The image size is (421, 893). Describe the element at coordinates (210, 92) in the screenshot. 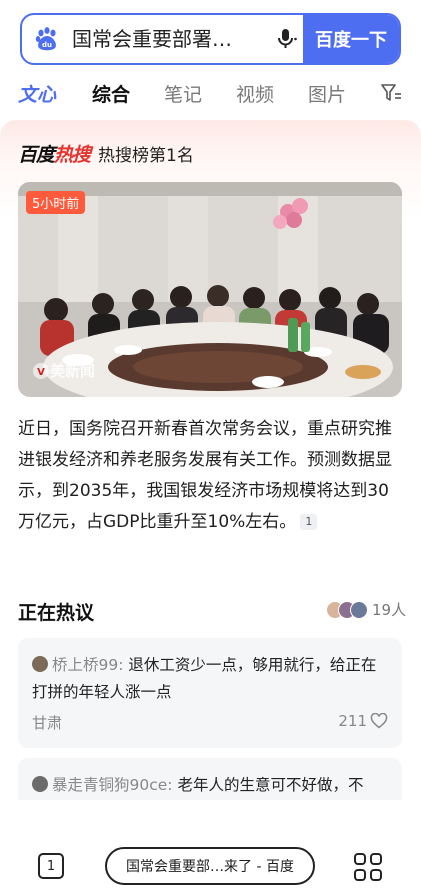

I see `search-tabs: 文心 综合 笔记 视频 图片` at that location.